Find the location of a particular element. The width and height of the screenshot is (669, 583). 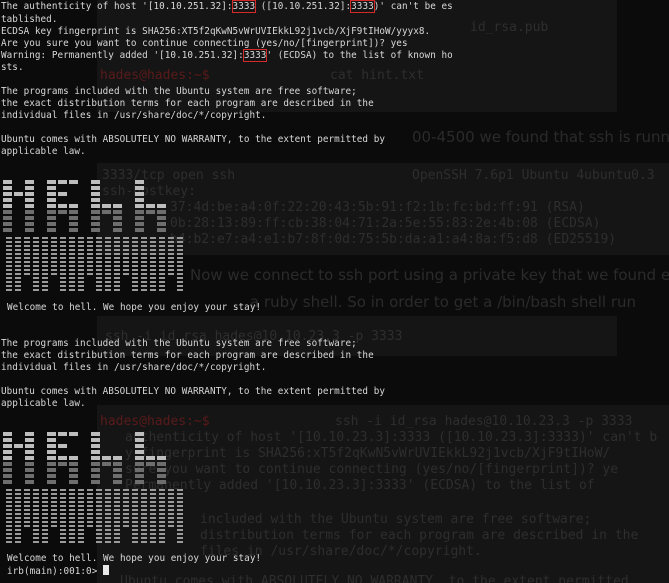

motd-line-6b: applicable law. is located at coordinates (43, 403).